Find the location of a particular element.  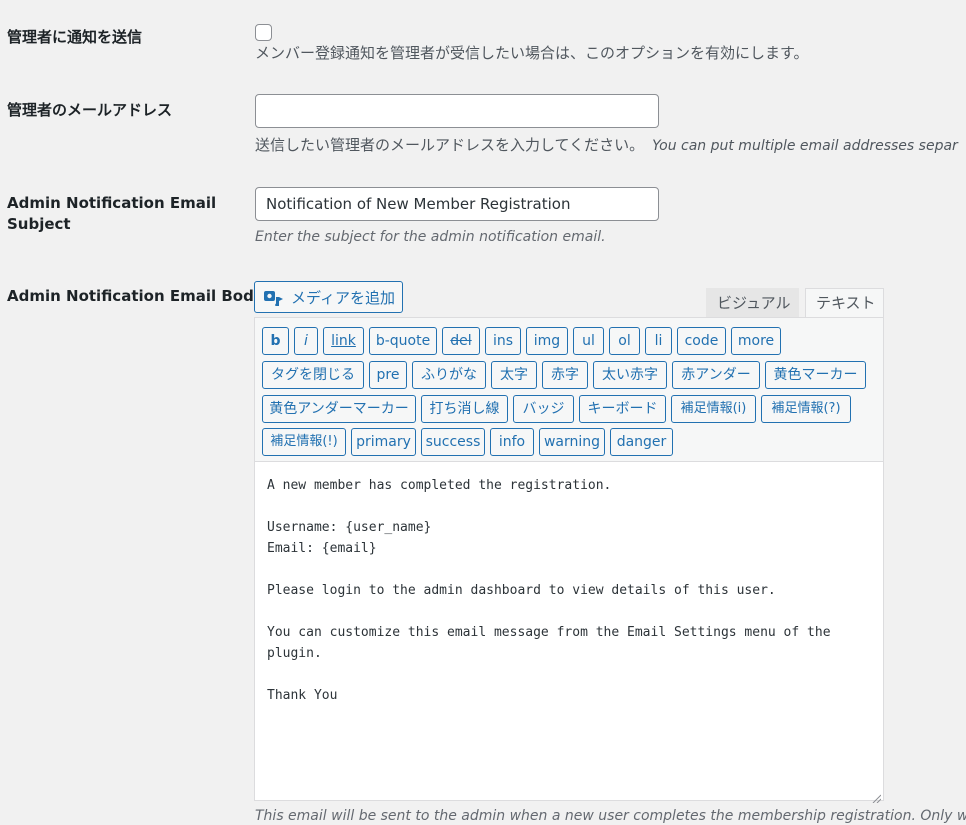

qt-button-link: link is located at coordinates (343, 341).